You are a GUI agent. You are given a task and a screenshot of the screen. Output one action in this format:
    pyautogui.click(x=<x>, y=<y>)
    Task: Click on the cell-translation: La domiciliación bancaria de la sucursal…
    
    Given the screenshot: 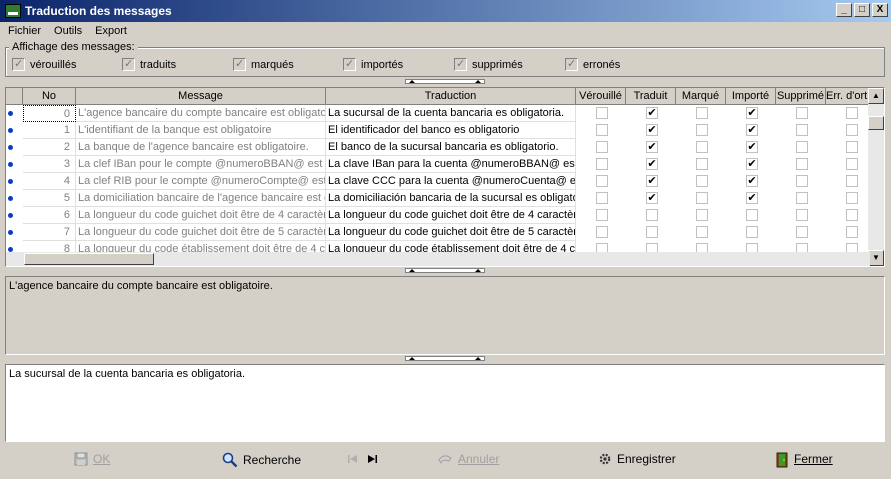 What is the action you would take?
    pyautogui.click(x=451, y=198)
    